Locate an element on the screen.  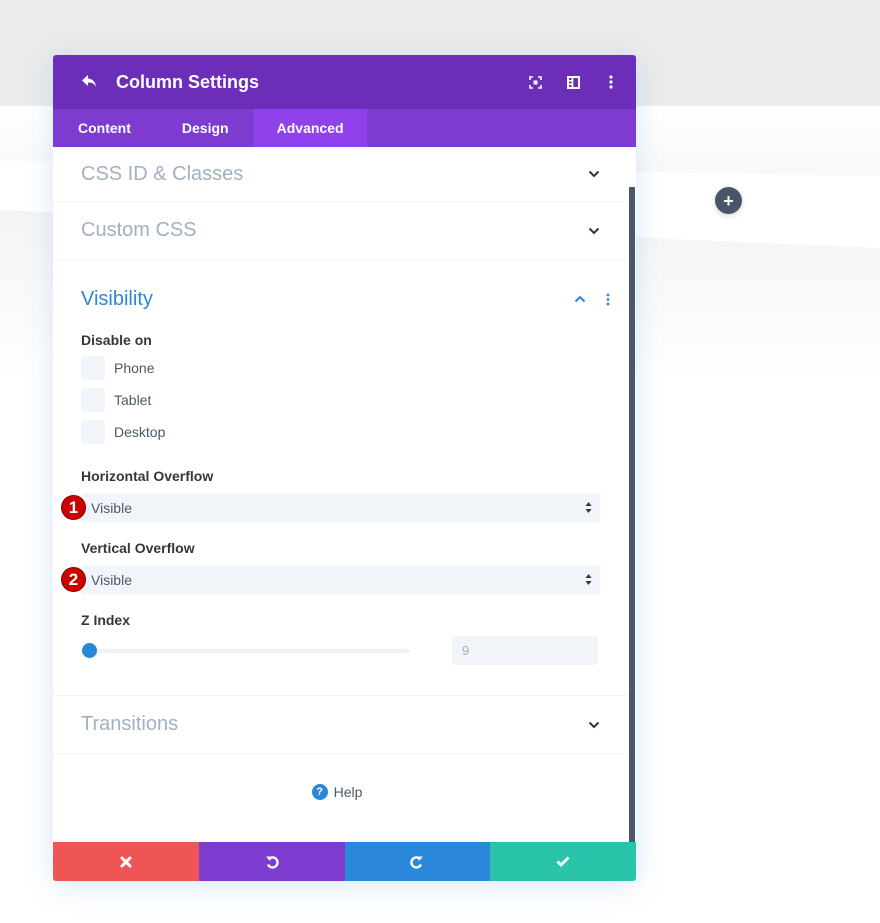
modal-header: Column Settings is located at coordinates (344, 82).